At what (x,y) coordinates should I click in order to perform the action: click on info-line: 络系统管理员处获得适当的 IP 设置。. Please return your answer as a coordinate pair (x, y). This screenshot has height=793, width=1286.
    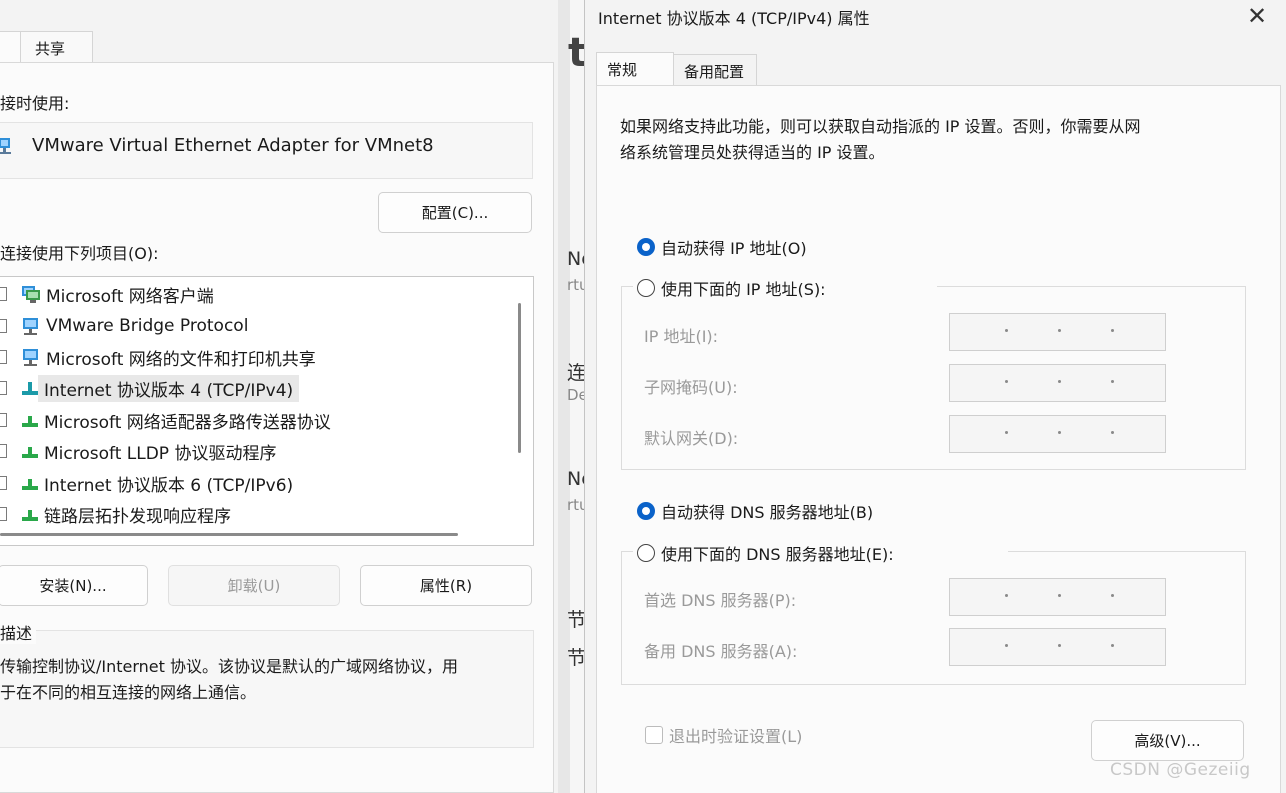
    Looking at the image, I should click on (752, 152).